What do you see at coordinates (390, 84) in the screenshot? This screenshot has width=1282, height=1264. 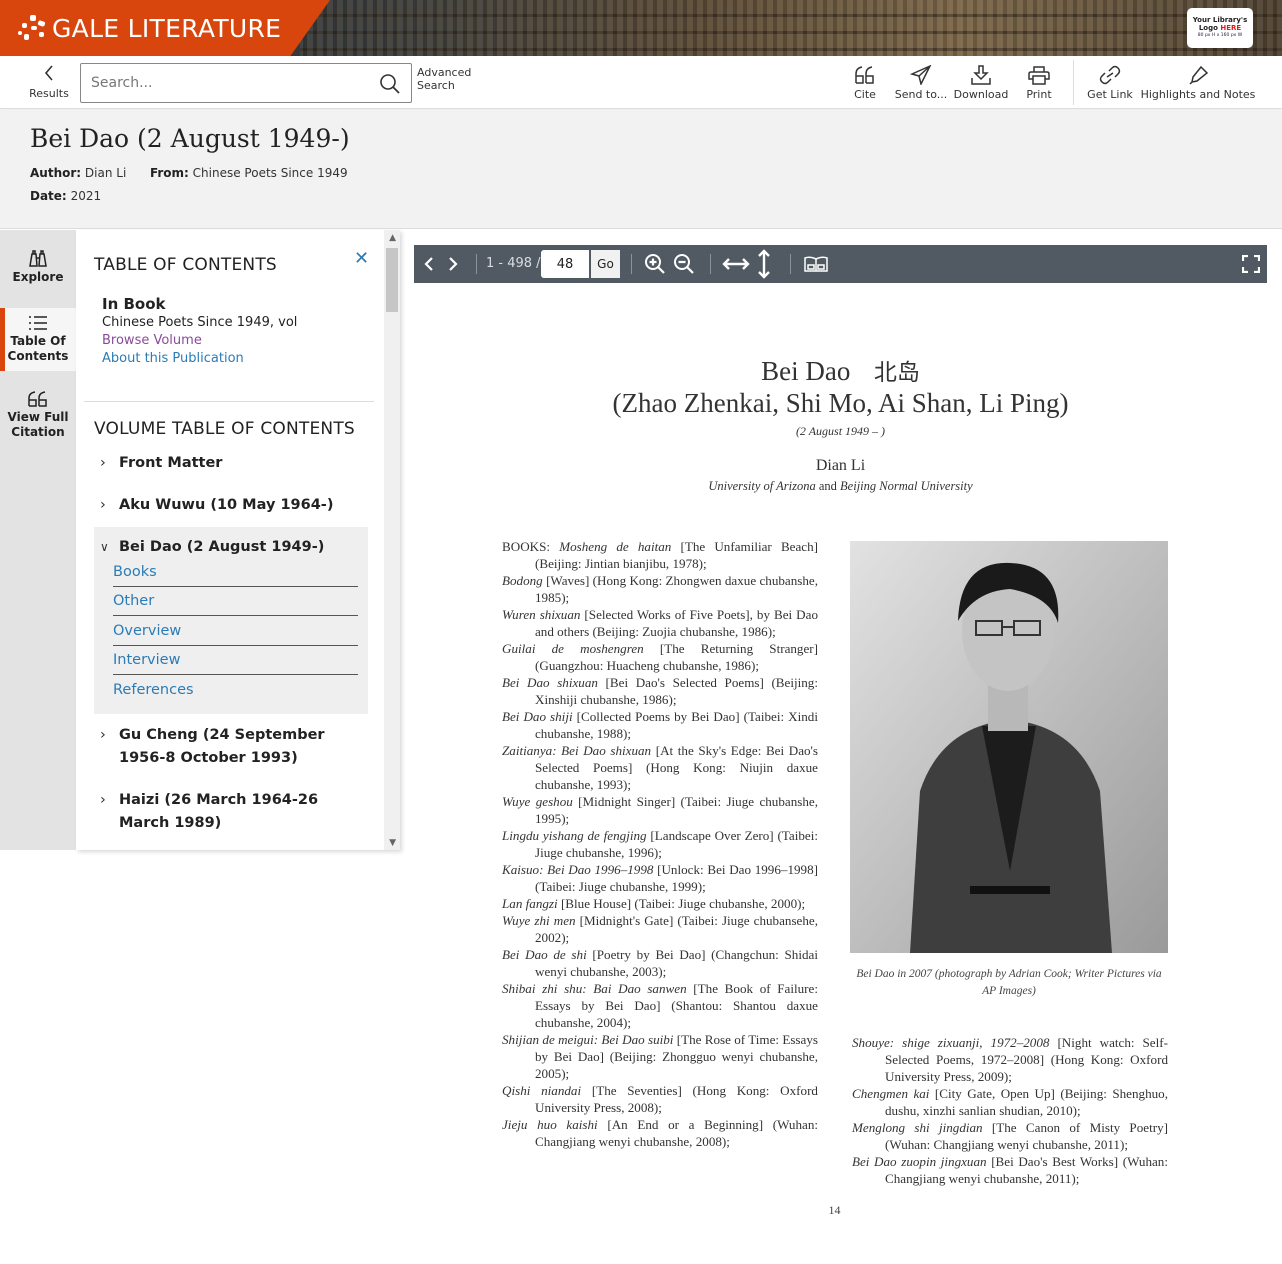 I see `search-icon` at bounding box center [390, 84].